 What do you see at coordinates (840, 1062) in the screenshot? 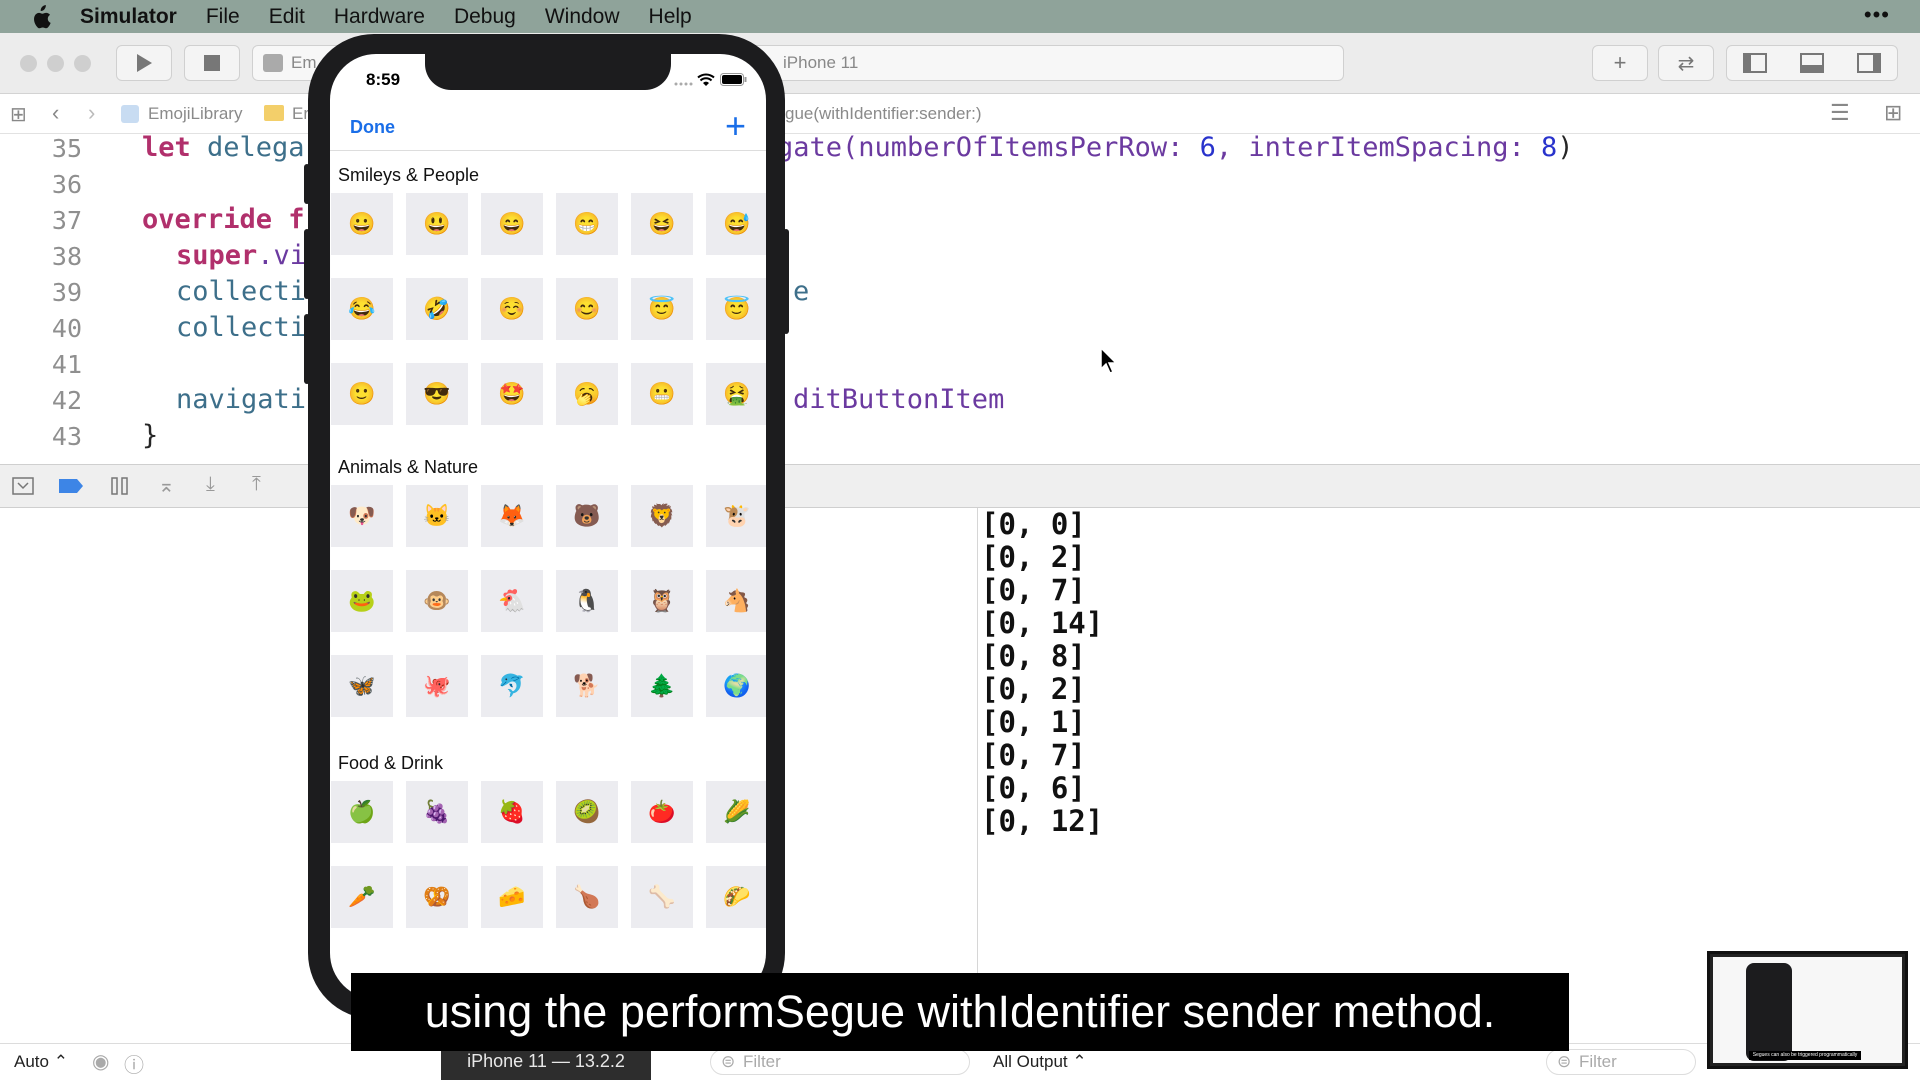
I see `variables-filter-input: ⊜ Filter` at bounding box center [840, 1062].